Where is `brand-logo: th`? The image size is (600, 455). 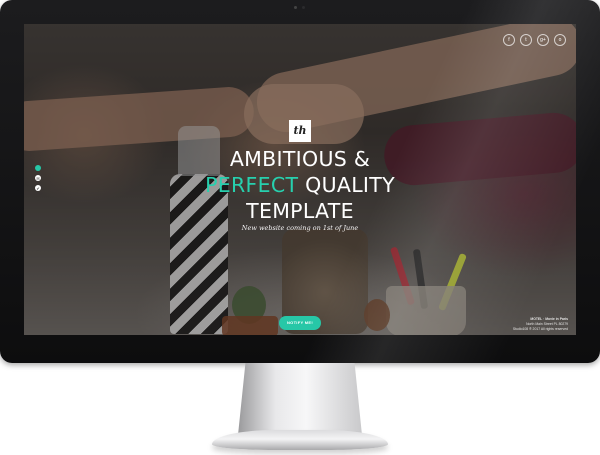
brand-logo: th is located at coordinates (300, 131).